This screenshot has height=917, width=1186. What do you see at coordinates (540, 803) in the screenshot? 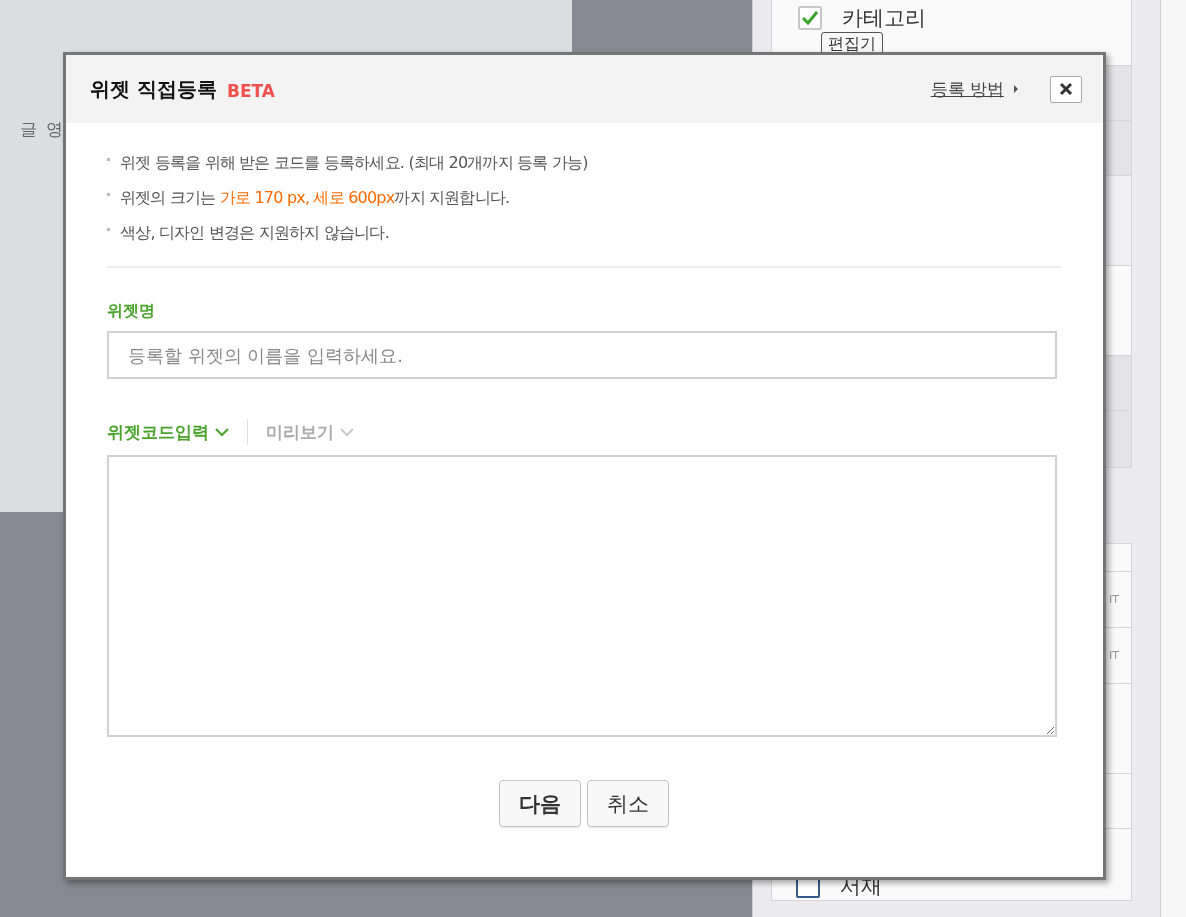
I see `next-button: 다음` at bounding box center [540, 803].